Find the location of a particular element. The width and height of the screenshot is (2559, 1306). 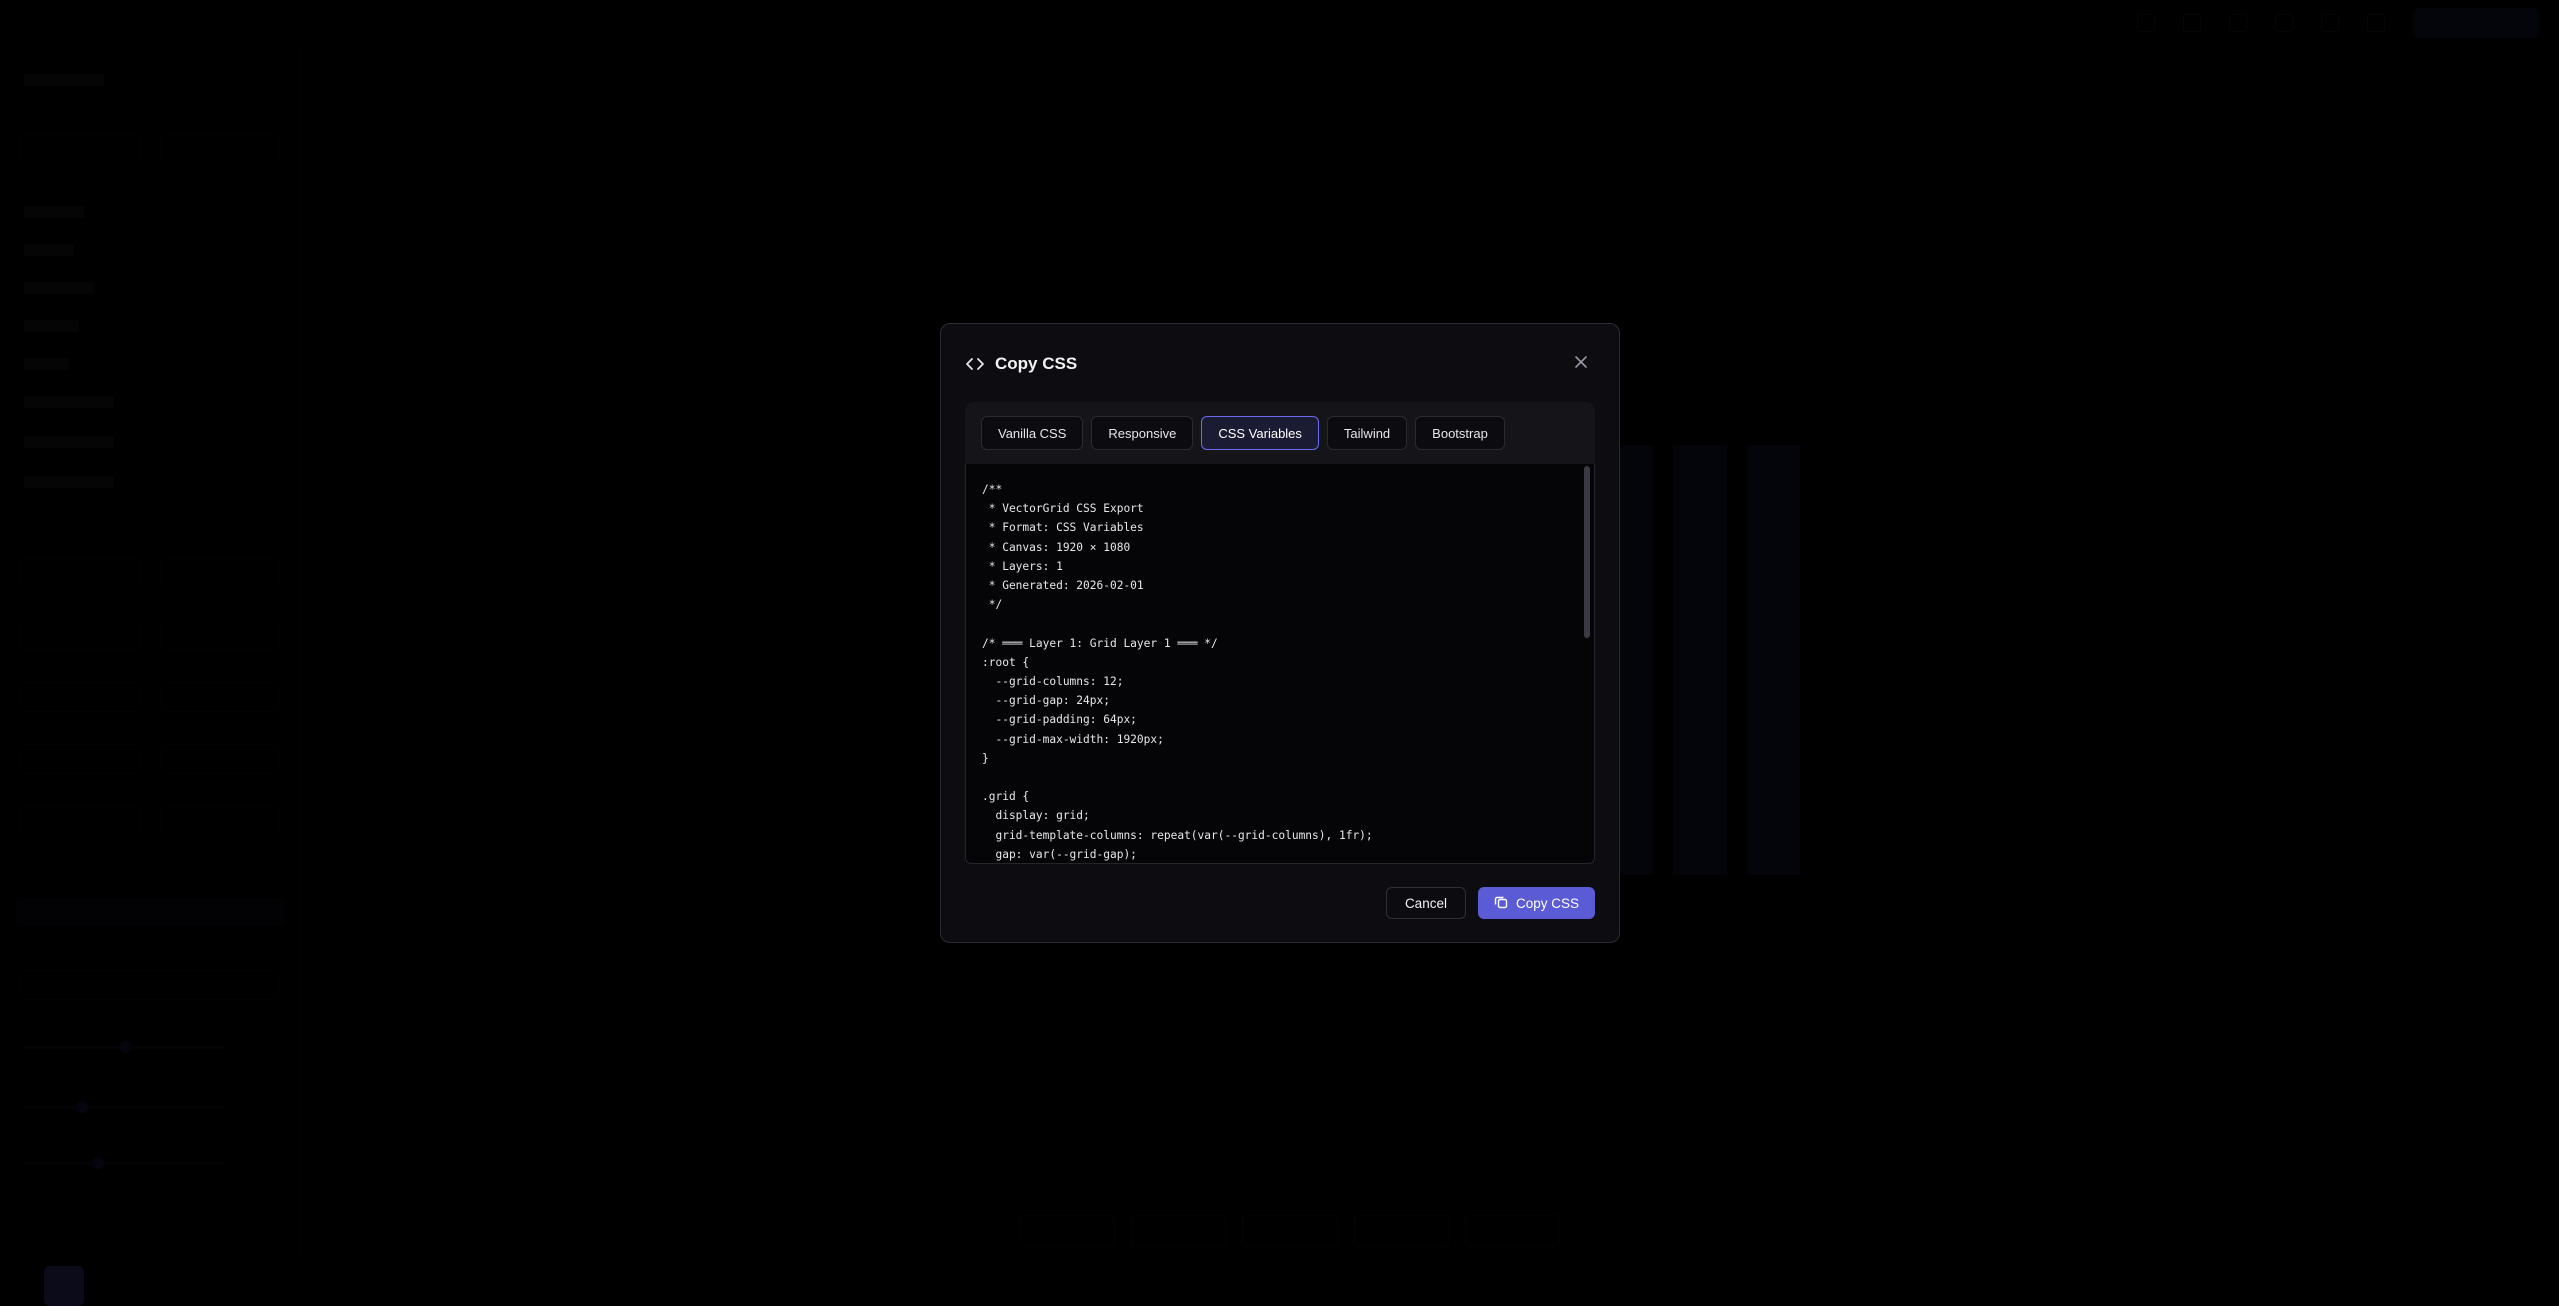

code-icon is located at coordinates (975, 364).